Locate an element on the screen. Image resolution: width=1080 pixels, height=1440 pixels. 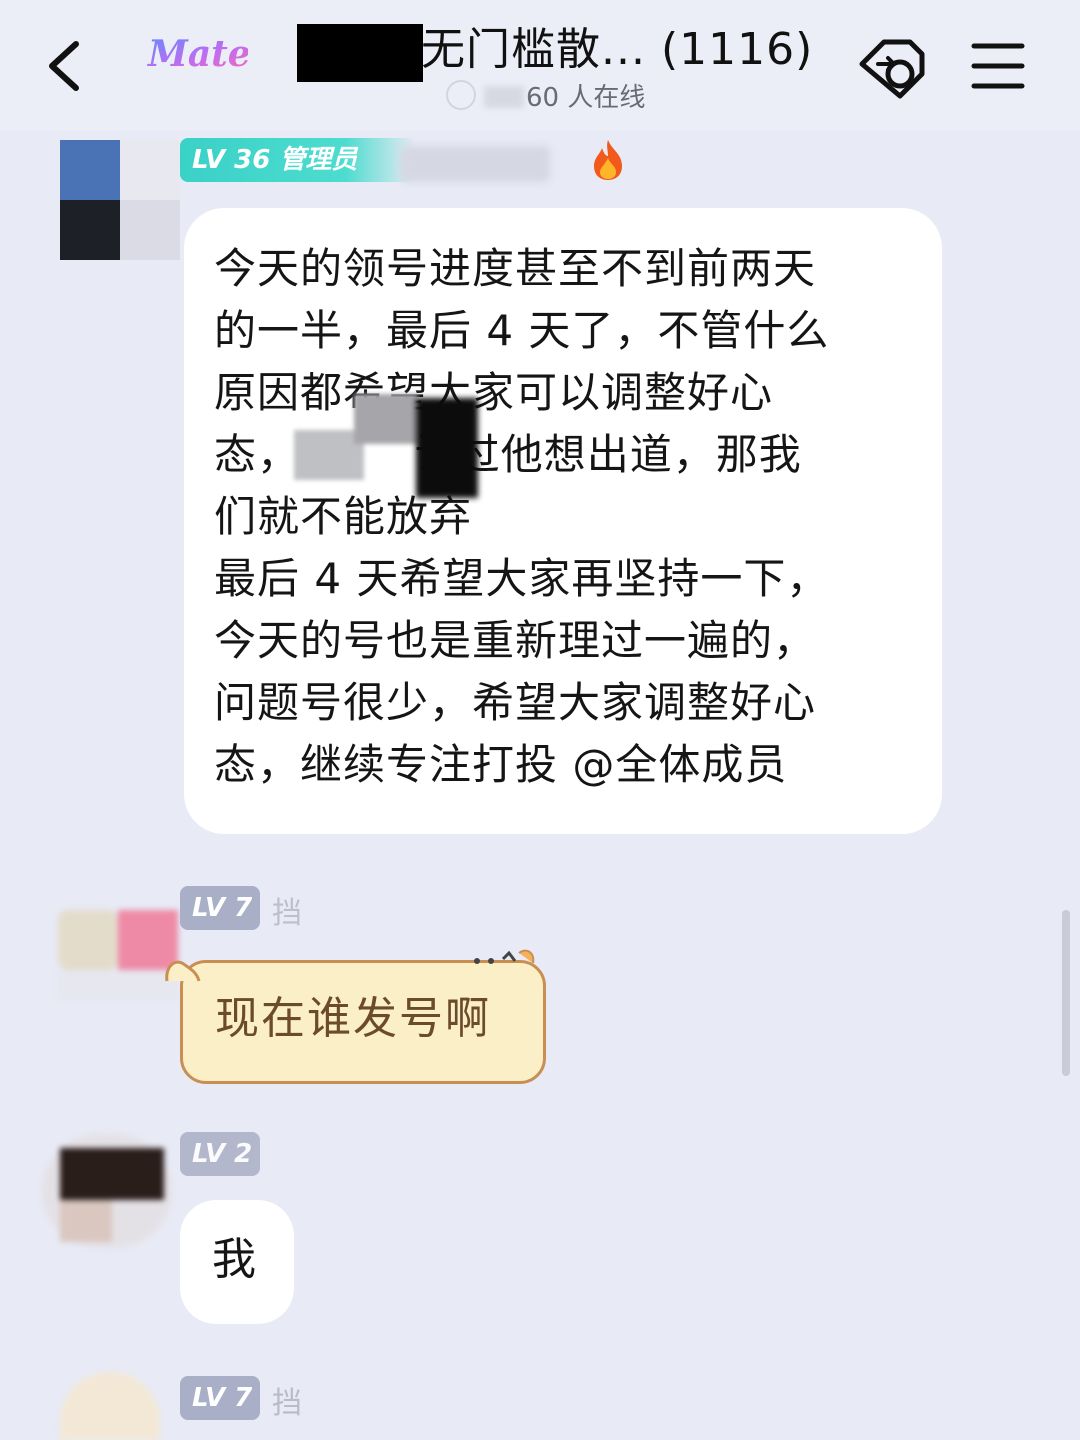
message-text: 现在谁发号啊 is located at coordinates (353, 1018).